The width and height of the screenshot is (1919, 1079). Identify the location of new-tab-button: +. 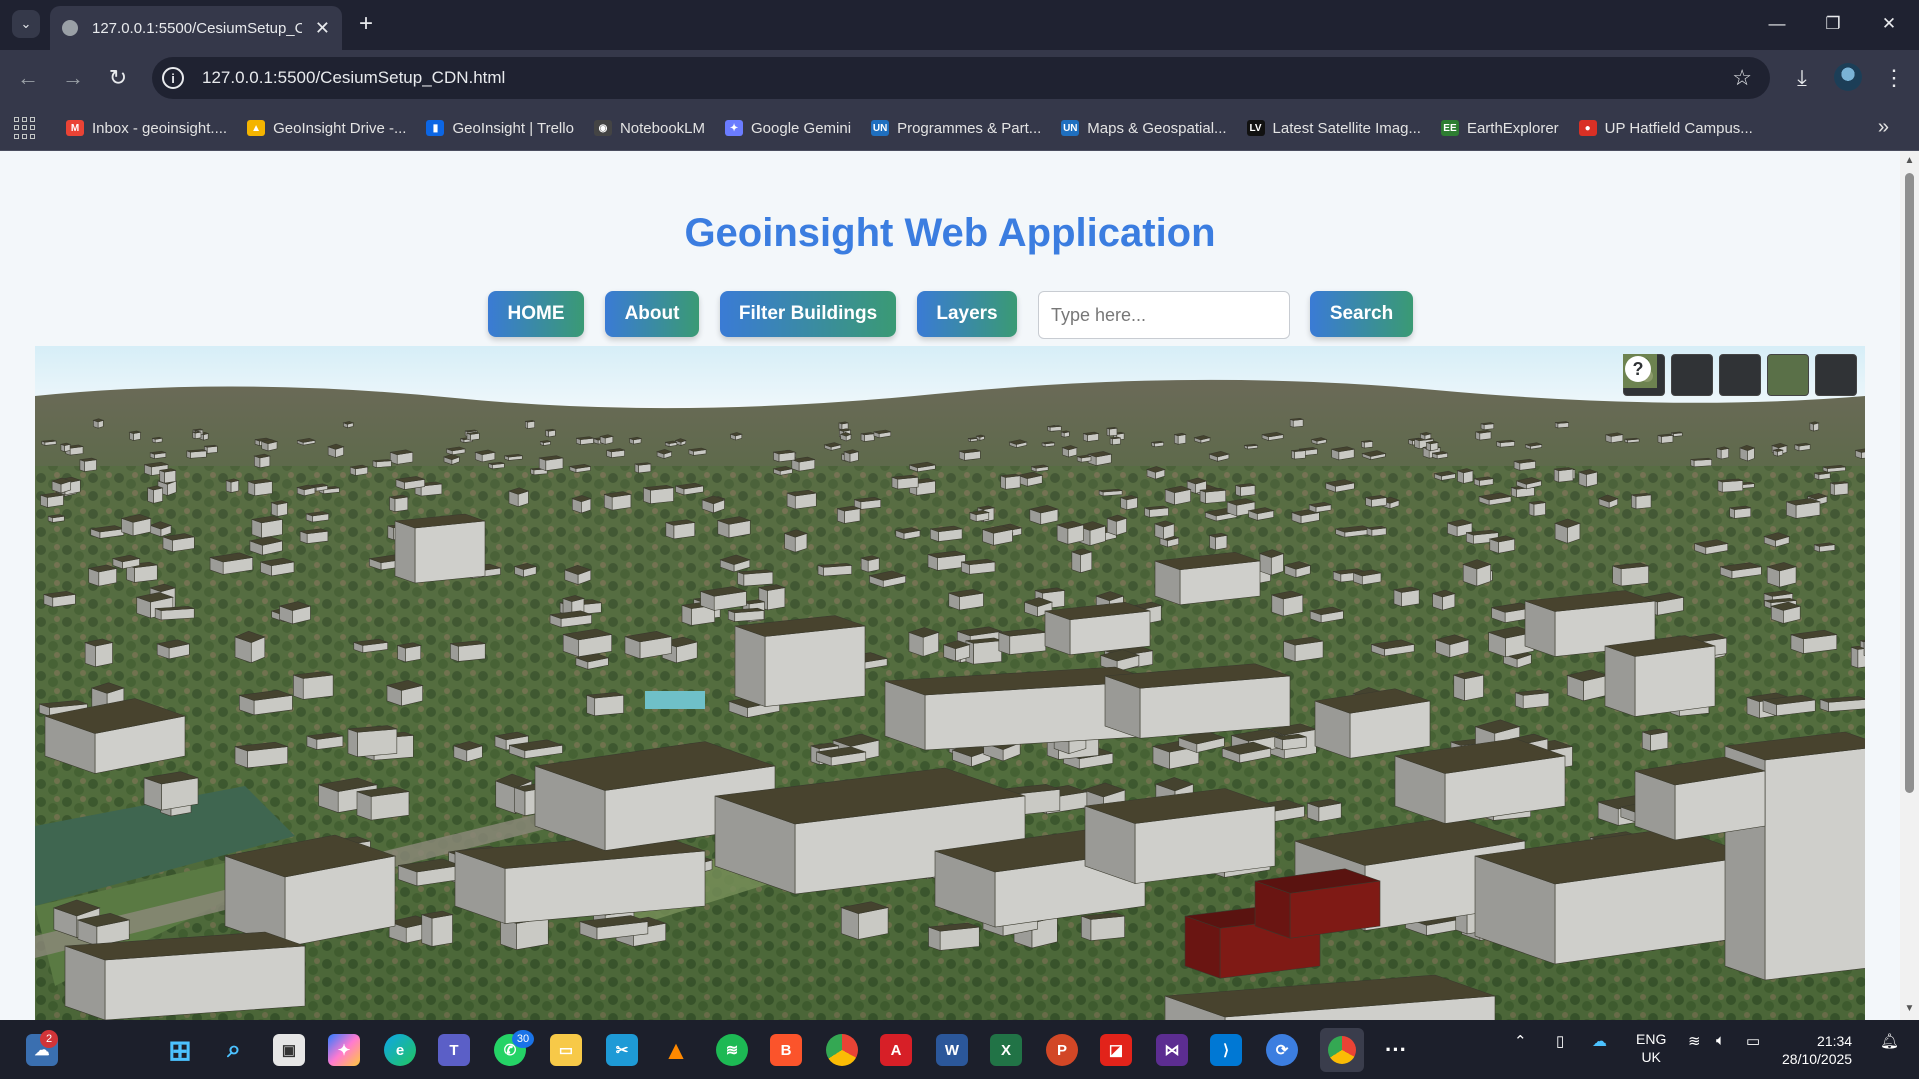
(366, 24).